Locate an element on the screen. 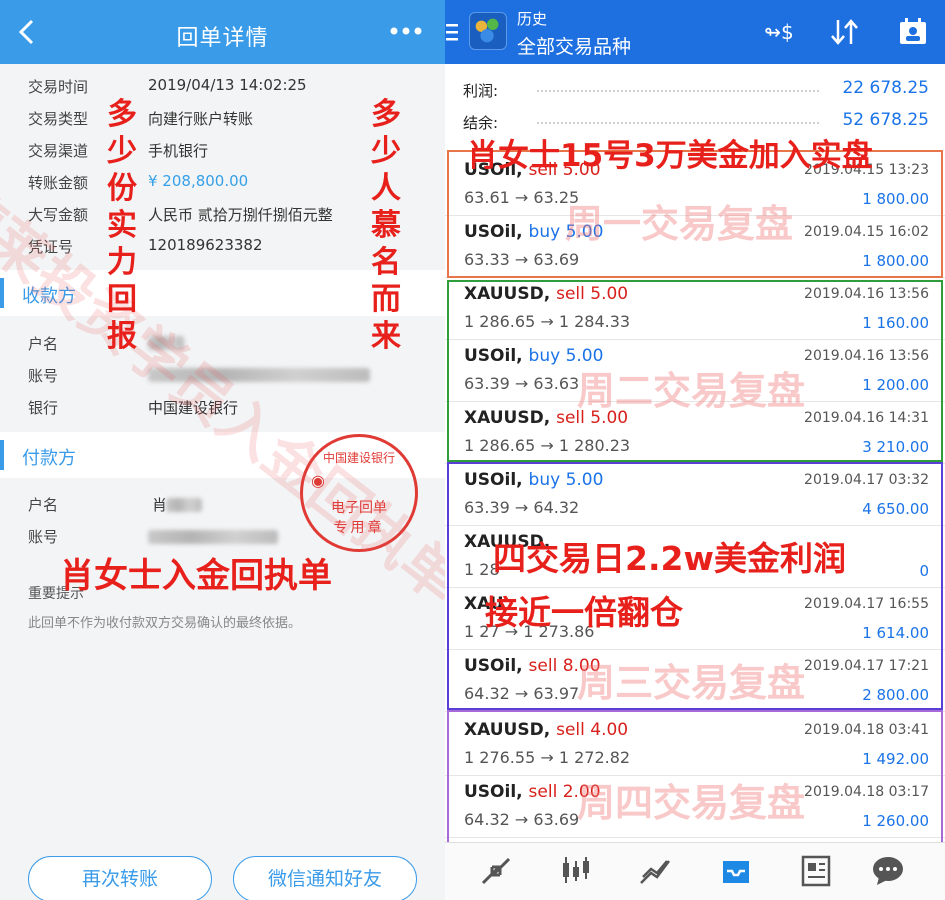 This screenshot has width=945, height=900. bottom-nav is located at coordinates (695, 871).